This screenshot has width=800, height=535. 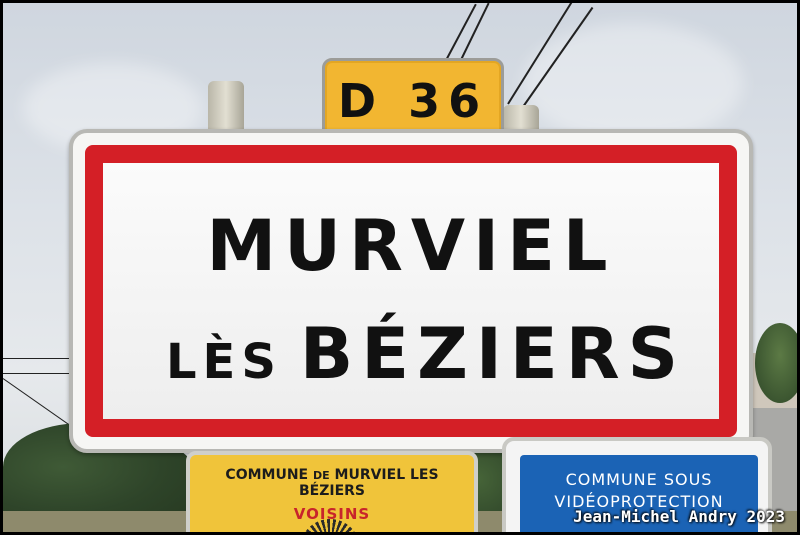 What do you see at coordinates (332, 483) in the screenshot?
I see `commune-sign-title: COMMUNE DE MURVIEL LES BÉZIERS` at bounding box center [332, 483].